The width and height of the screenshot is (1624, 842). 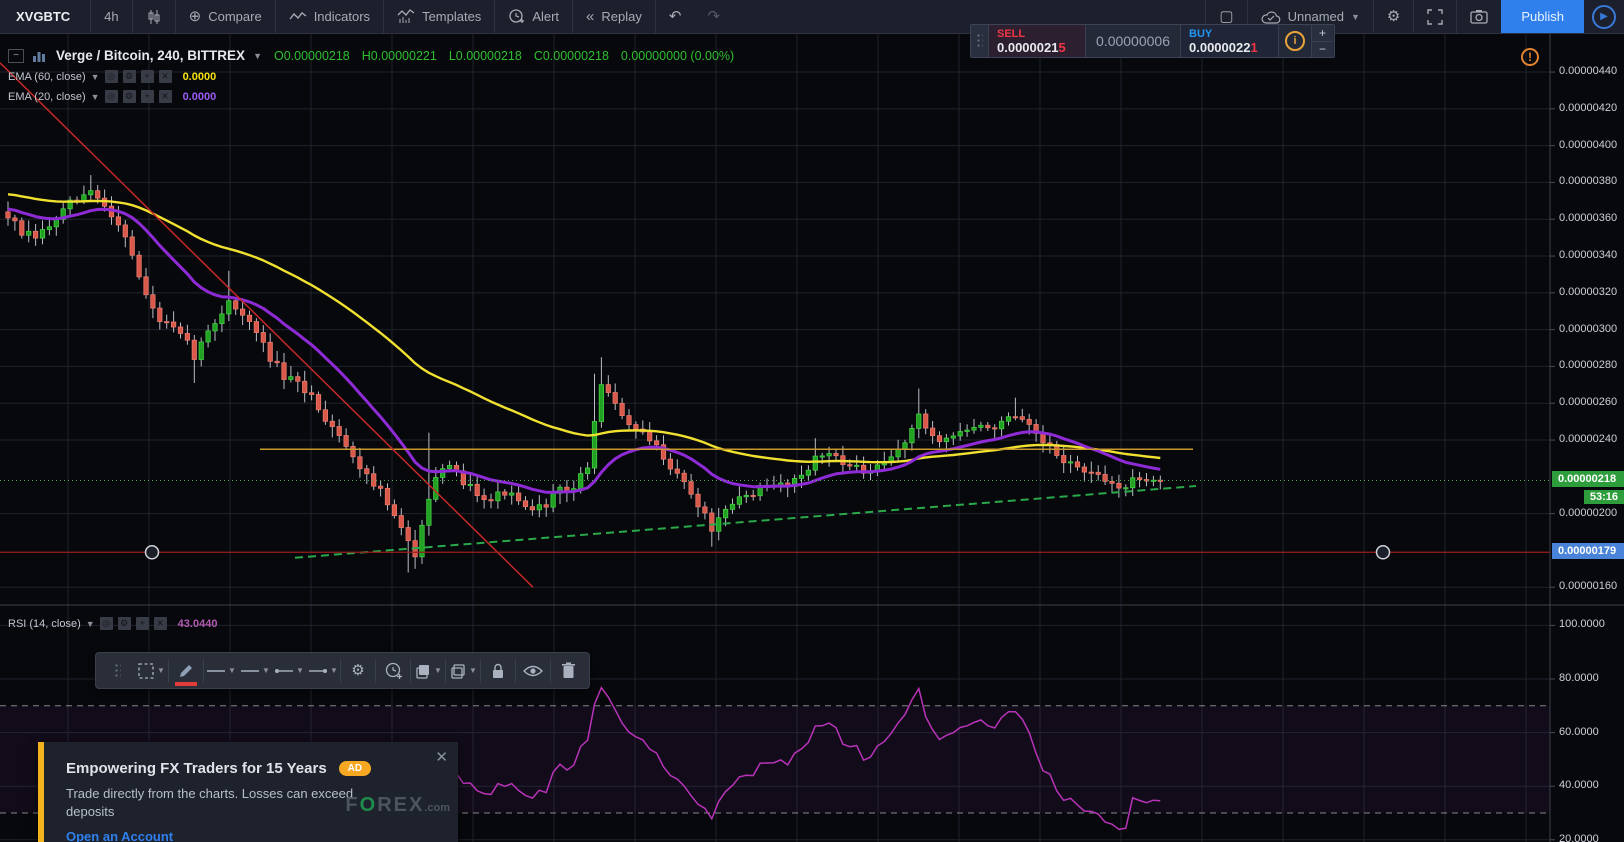 I want to click on sell-price: 0.00000215, so click(x=1031, y=47).